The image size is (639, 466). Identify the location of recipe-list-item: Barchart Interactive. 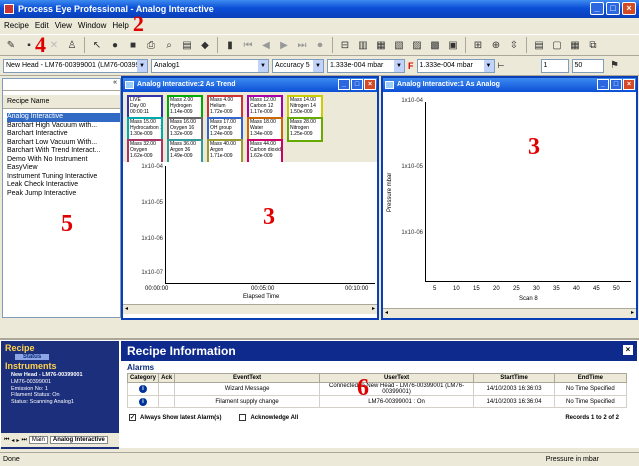
(63, 134).